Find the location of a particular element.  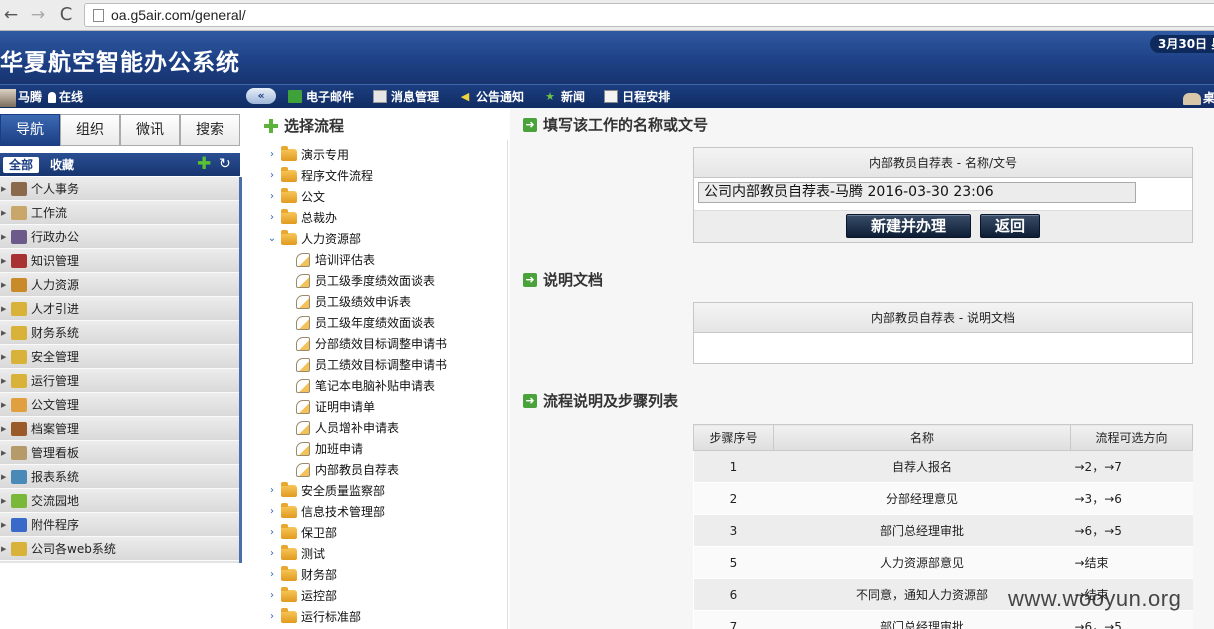

tree-folder: › 运行标准部 is located at coordinates (313, 616).